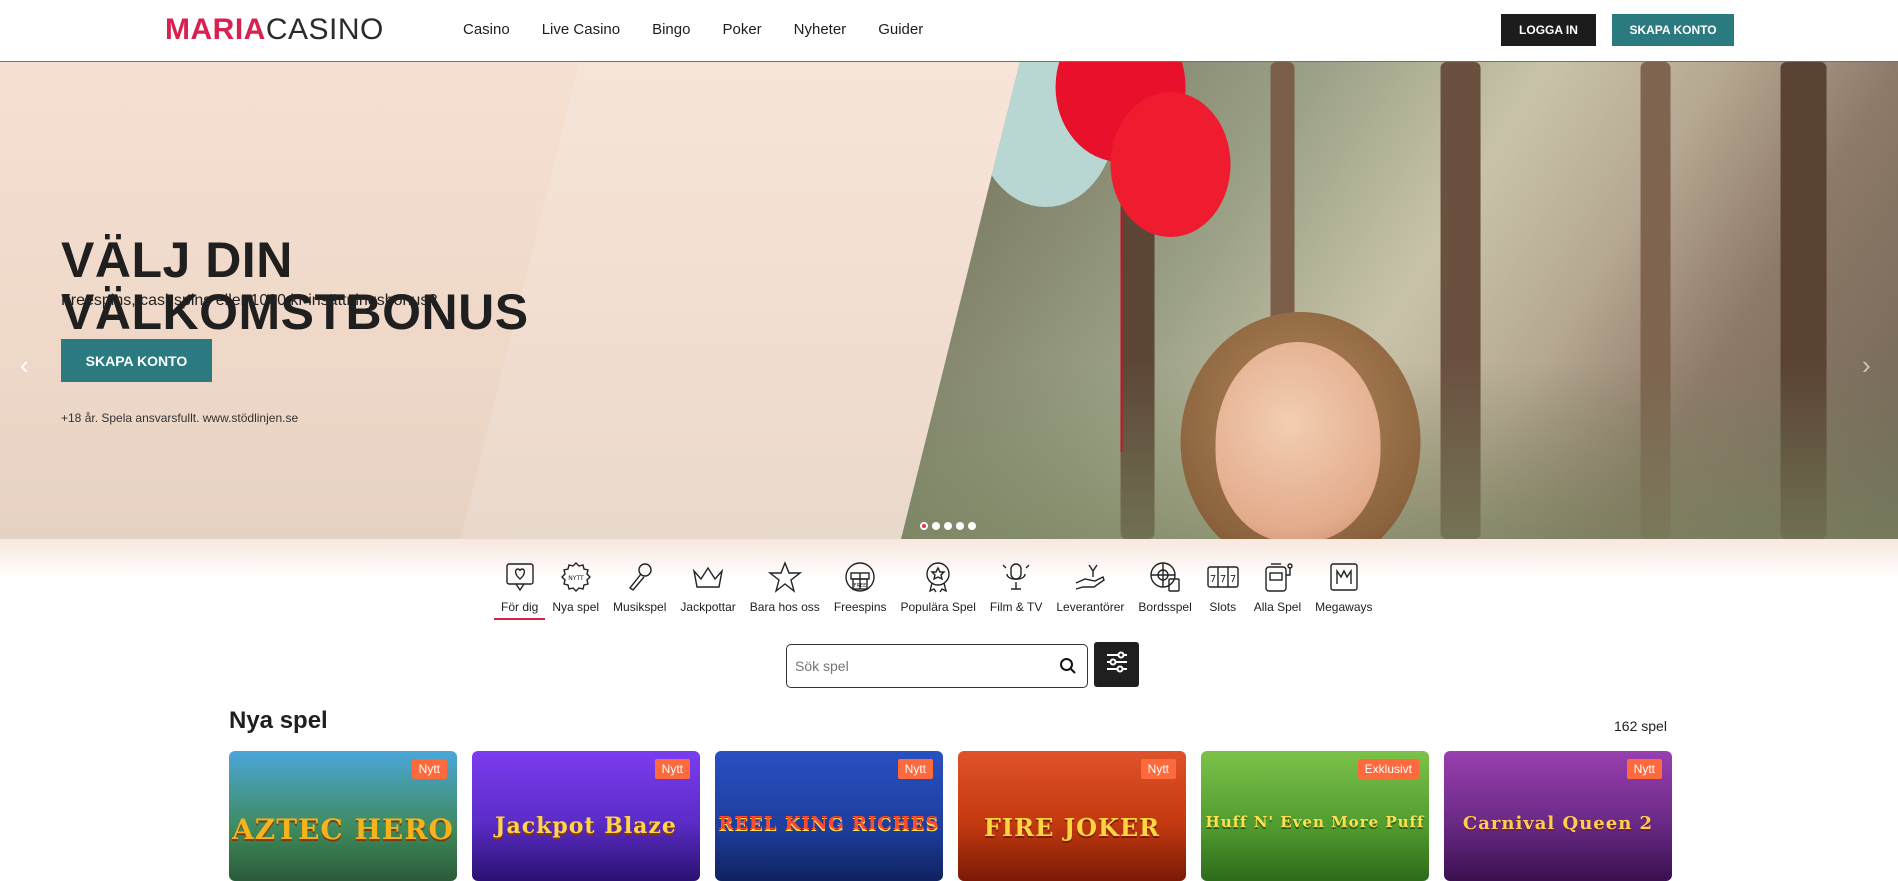  I want to click on carousel-dots, so click(948, 526).